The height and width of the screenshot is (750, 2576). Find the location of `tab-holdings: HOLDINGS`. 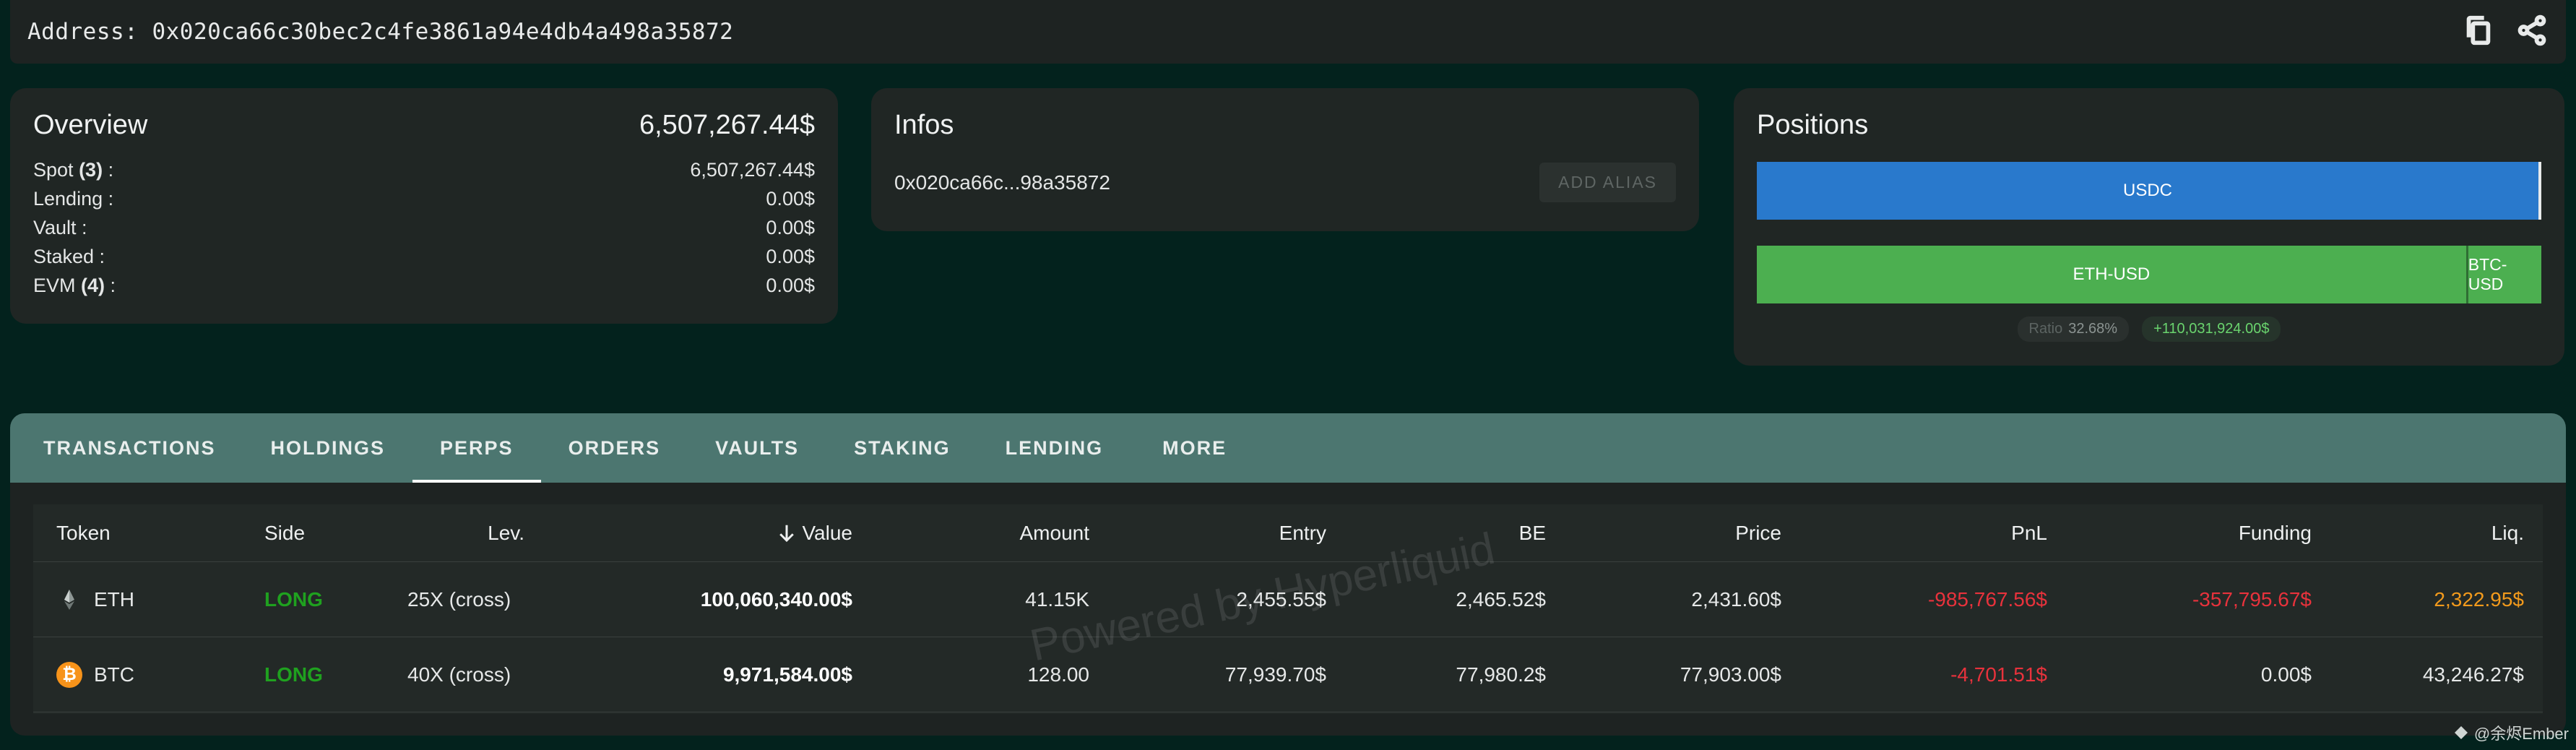

tab-holdings: HOLDINGS is located at coordinates (328, 448).